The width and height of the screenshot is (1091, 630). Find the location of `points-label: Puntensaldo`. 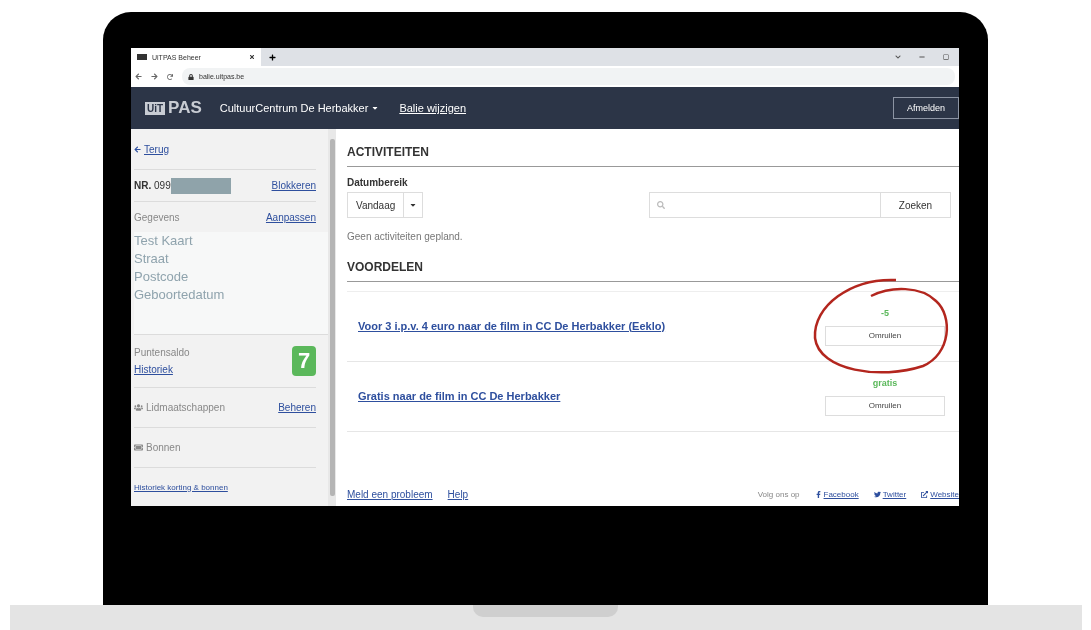

points-label: Puntensaldo is located at coordinates (162, 352).